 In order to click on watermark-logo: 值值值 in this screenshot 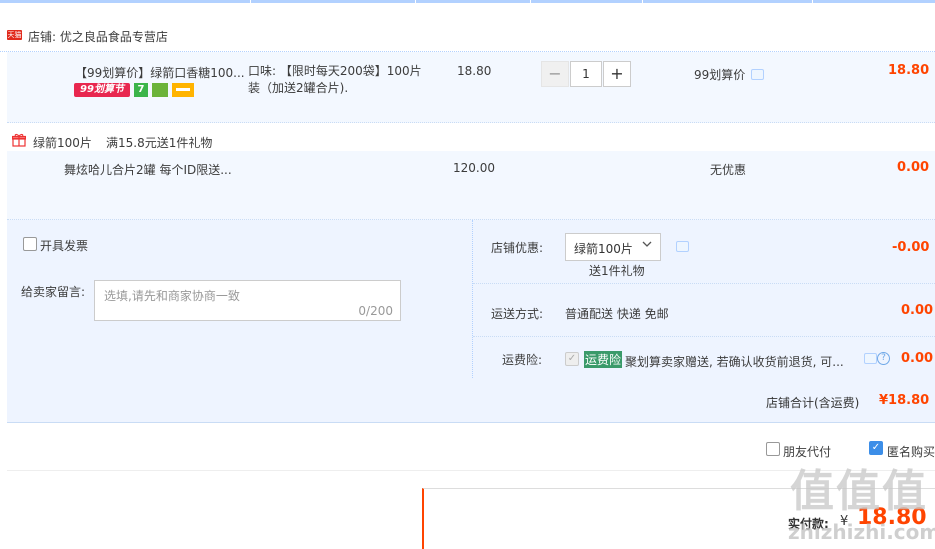, I will do `click(859, 491)`.